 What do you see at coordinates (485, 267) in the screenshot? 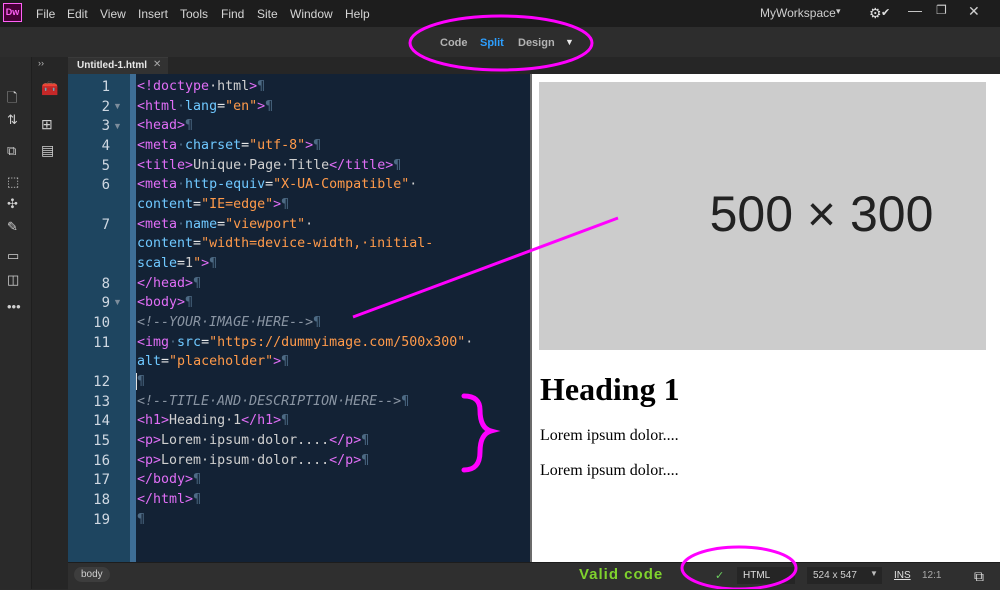
I see `image-pointer-line` at bounding box center [485, 267].